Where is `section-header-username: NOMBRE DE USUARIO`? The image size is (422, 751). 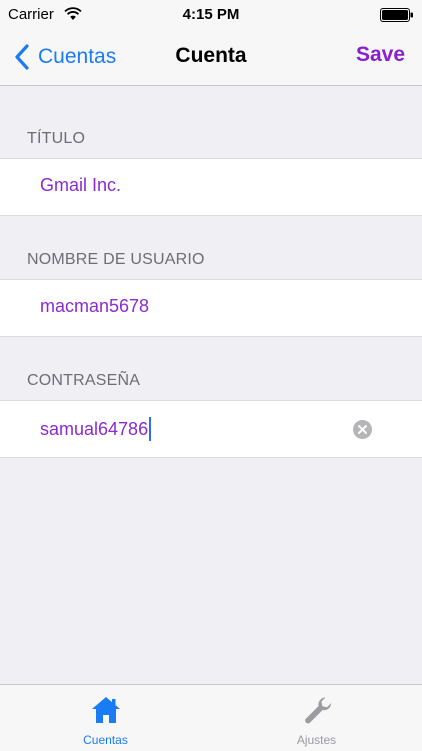 section-header-username: NOMBRE DE USUARIO is located at coordinates (116, 259).